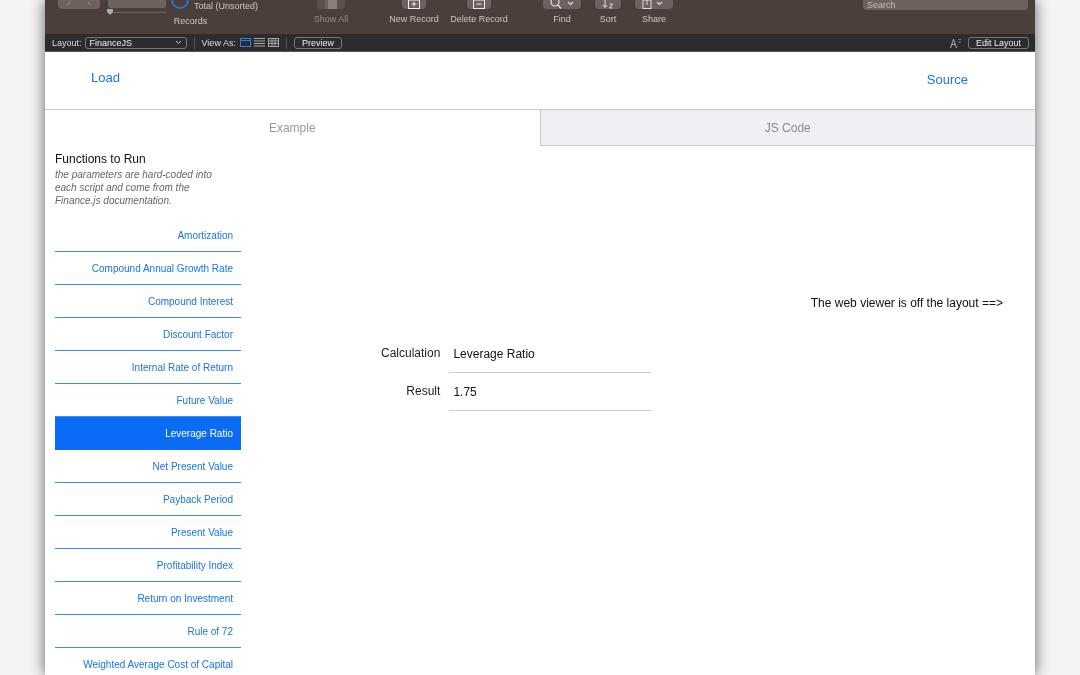 The height and width of the screenshot is (675, 1080). Describe the element at coordinates (562, 4) in the screenshot. I see `search-icon` at that location.